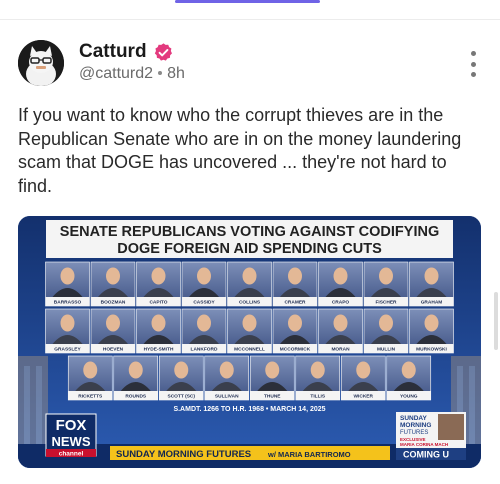  Describe the element at coordinates (67, 331) in the screenshot. I see `senator-portrait: GRASSLEY` at that location.